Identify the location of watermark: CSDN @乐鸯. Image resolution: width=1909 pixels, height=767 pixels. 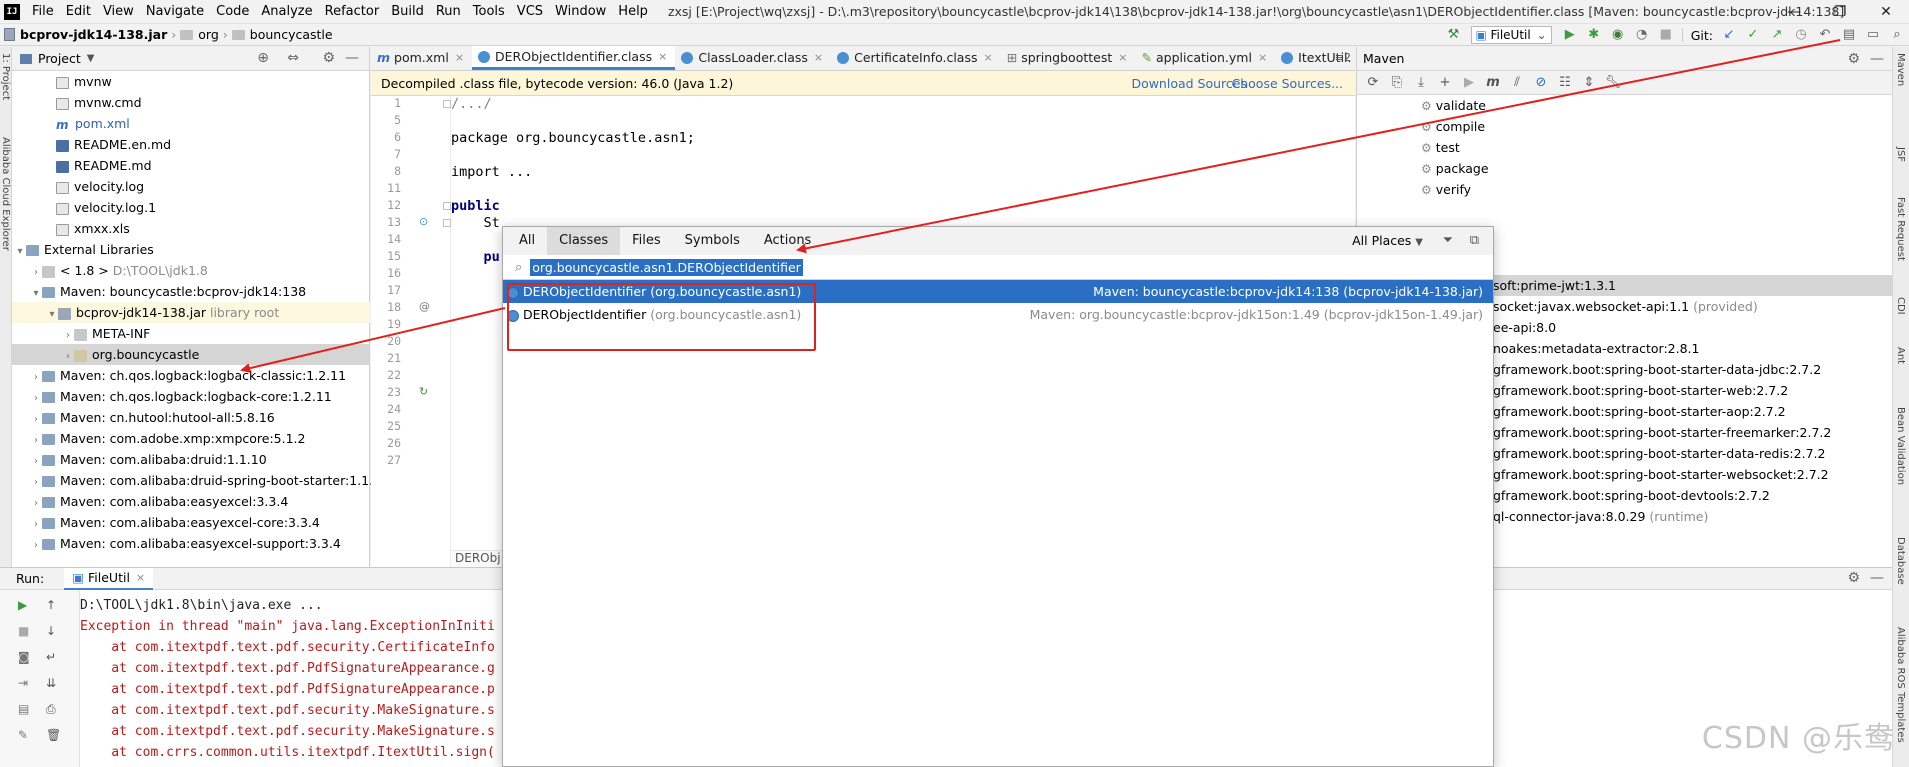
(1798, 738).